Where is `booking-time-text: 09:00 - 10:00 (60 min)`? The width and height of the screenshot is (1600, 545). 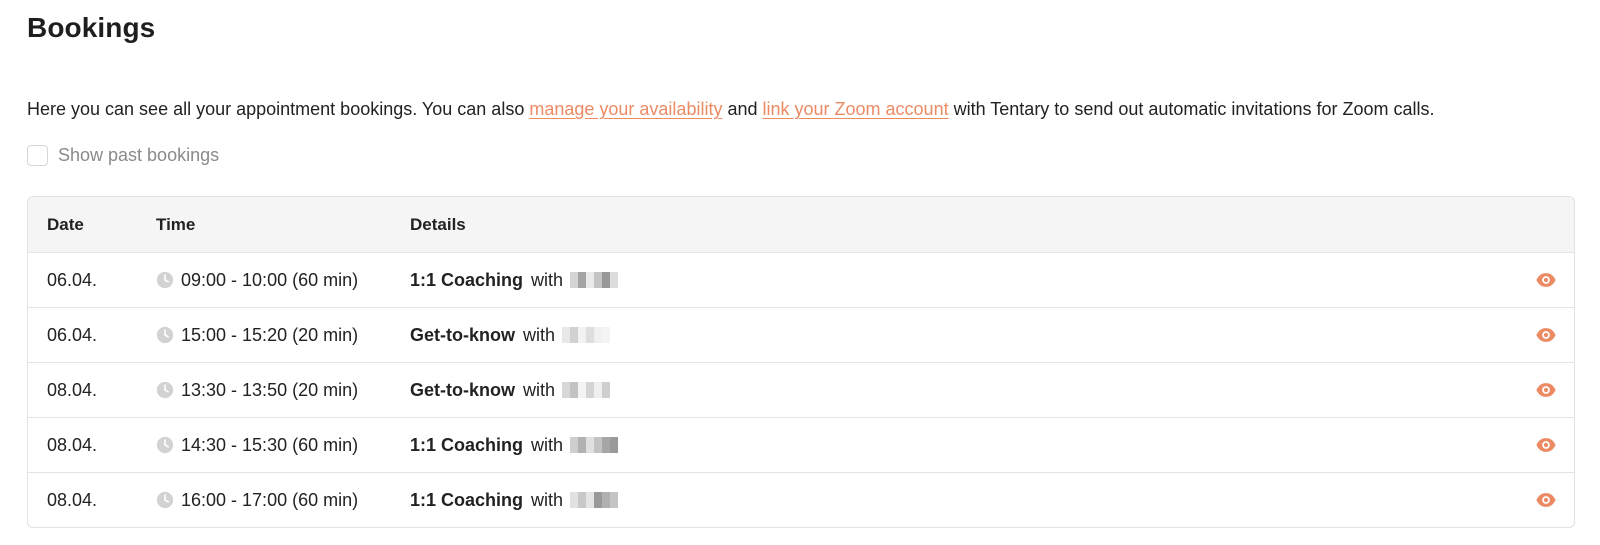
booking-time-text: 09:00 - 10:00 (60 min) is located at coordinates (270, 279).